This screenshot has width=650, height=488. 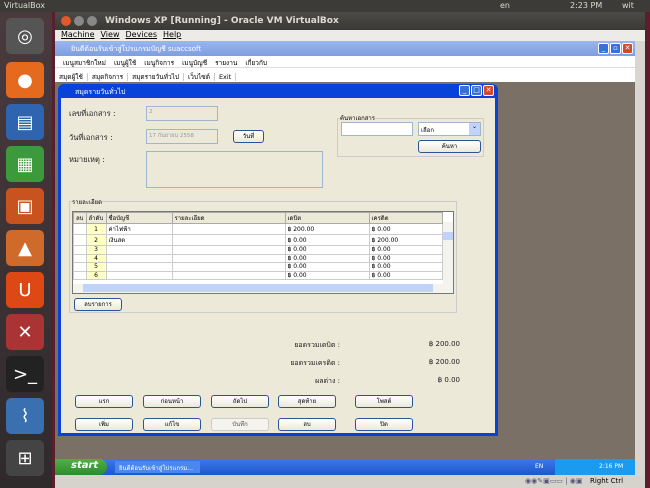 I want to click on edit-button: แก้ไข, so click(x=172, y=424).